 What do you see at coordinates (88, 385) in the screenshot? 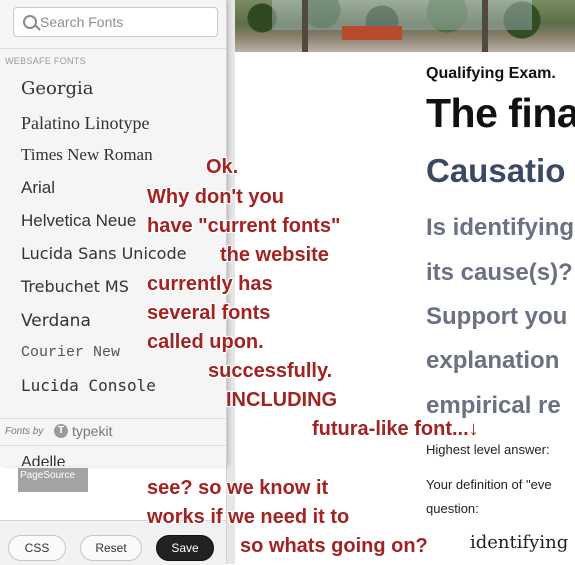
I see `font-option-lucida-console: Lucida Console` at bounding box center [88, 385].